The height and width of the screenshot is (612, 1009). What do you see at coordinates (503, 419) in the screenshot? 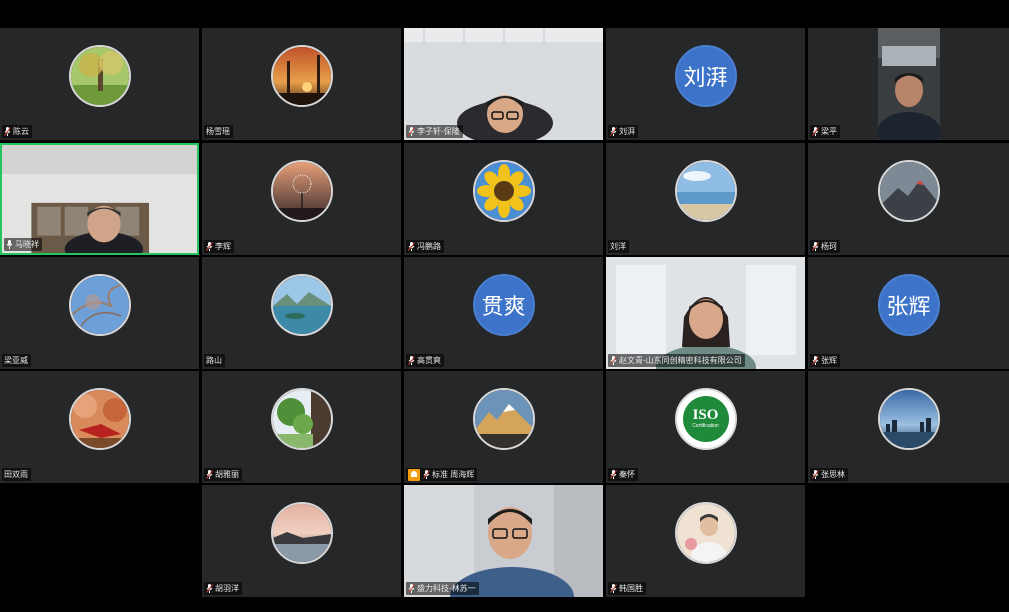
I see `profile-photo-snow-peaks` at bounding box center [503, 419].